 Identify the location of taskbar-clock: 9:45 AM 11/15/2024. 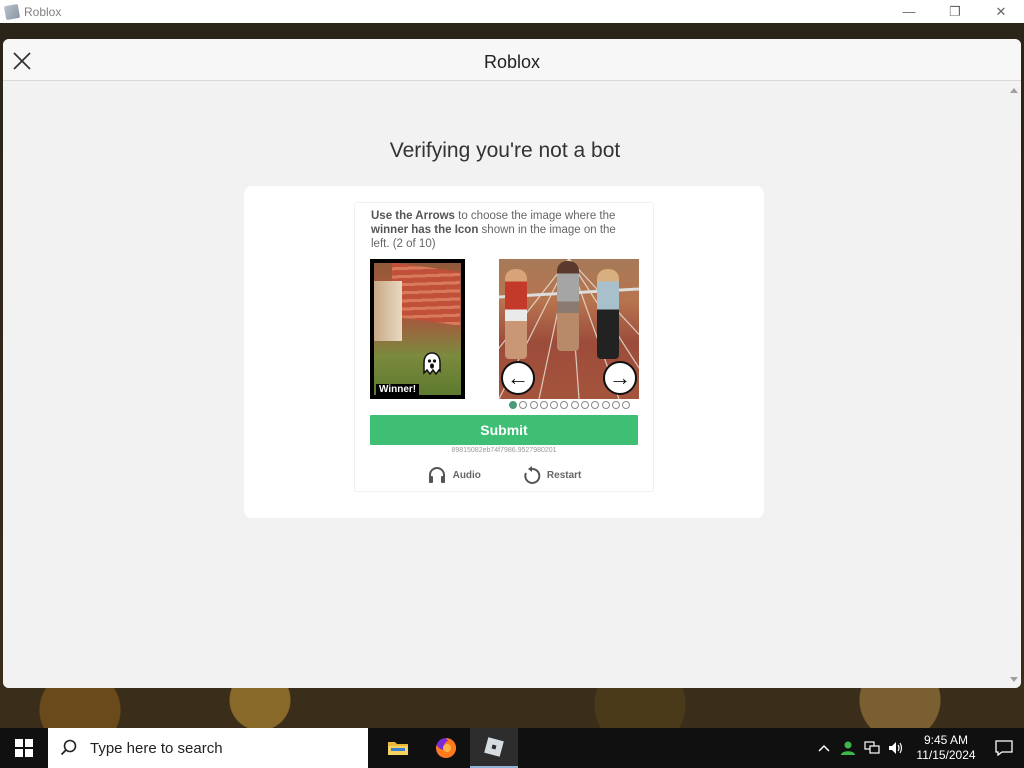
(946, 748).